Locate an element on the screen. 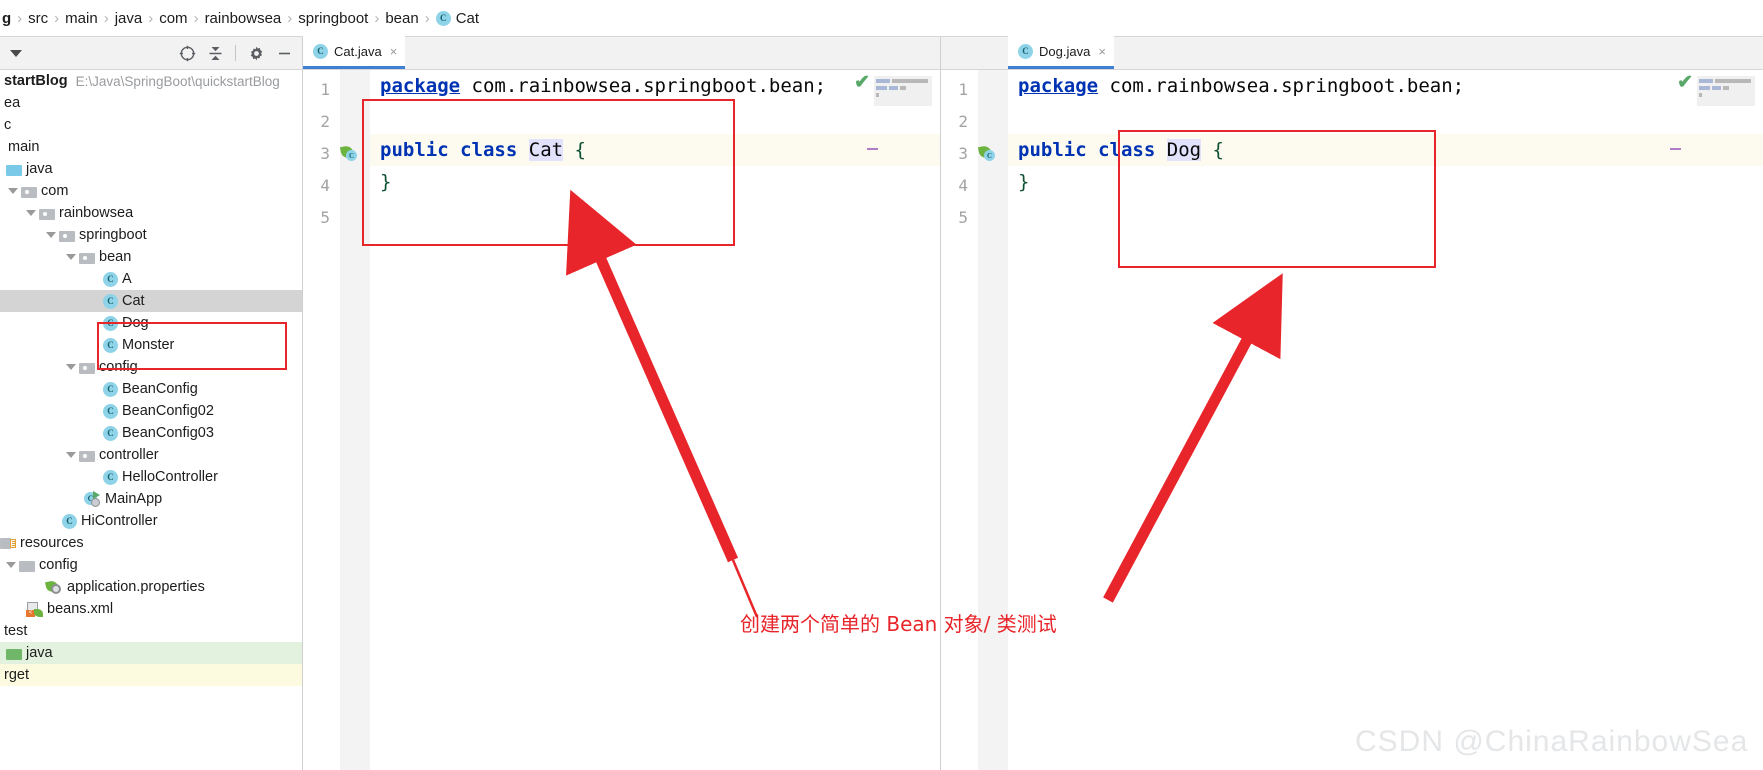 This screenshot has width=1763, height=770. tree-row-src: c is located at coordinates (151, 125).